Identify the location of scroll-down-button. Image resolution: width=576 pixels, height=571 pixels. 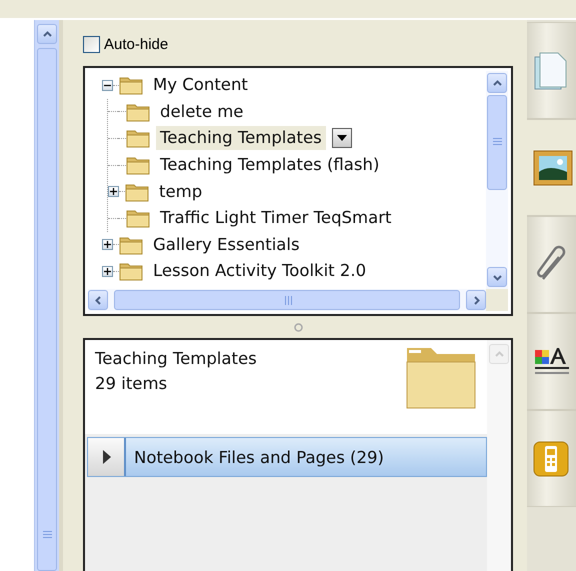
(497, 277).